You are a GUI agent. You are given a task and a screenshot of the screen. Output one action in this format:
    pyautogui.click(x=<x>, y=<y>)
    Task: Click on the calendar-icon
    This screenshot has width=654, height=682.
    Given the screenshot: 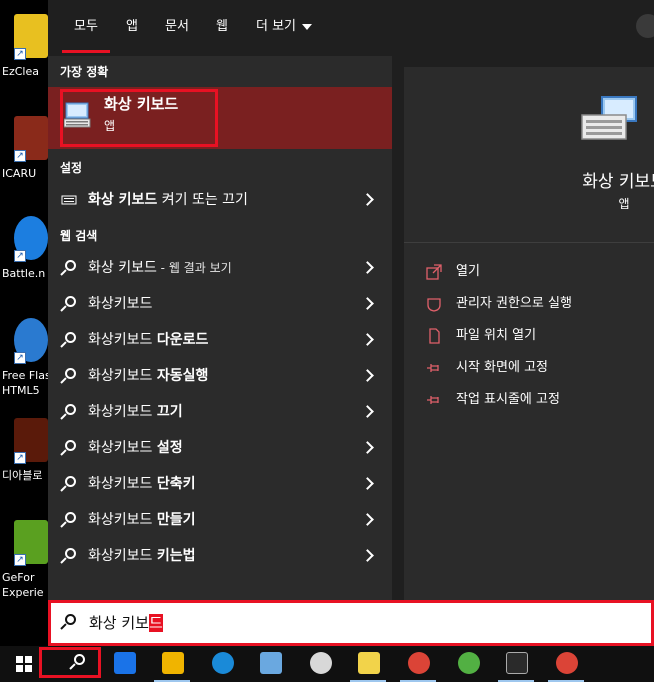 What is the action you would take?
    pyautogui.click(x=125, y=663)
    